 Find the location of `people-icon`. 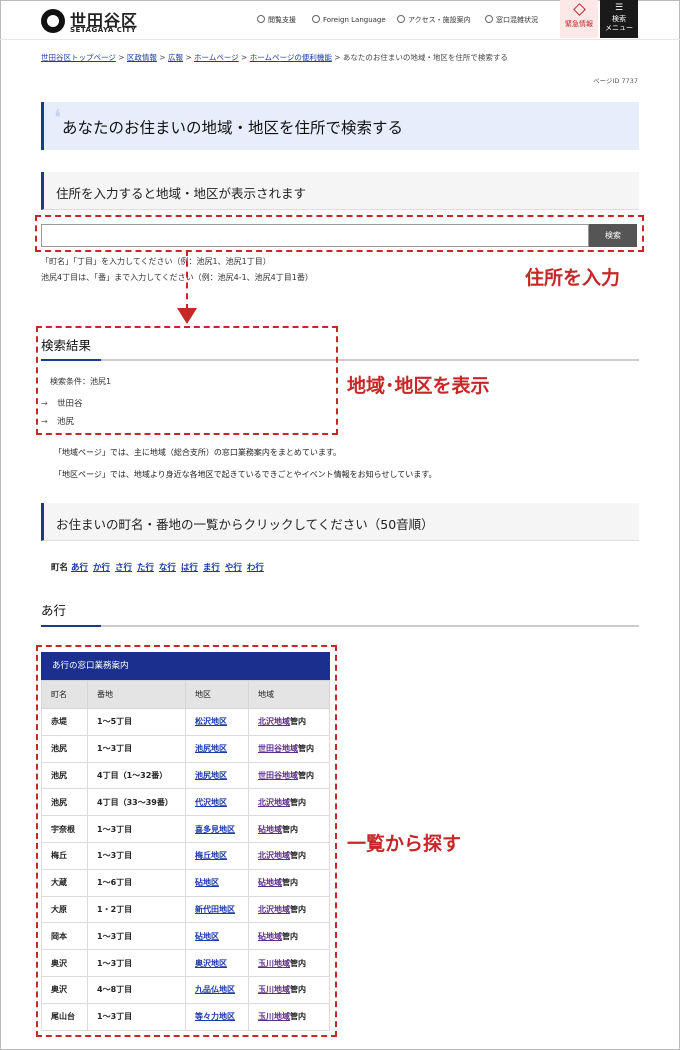

people-icon is located at coordinates (489, 19).